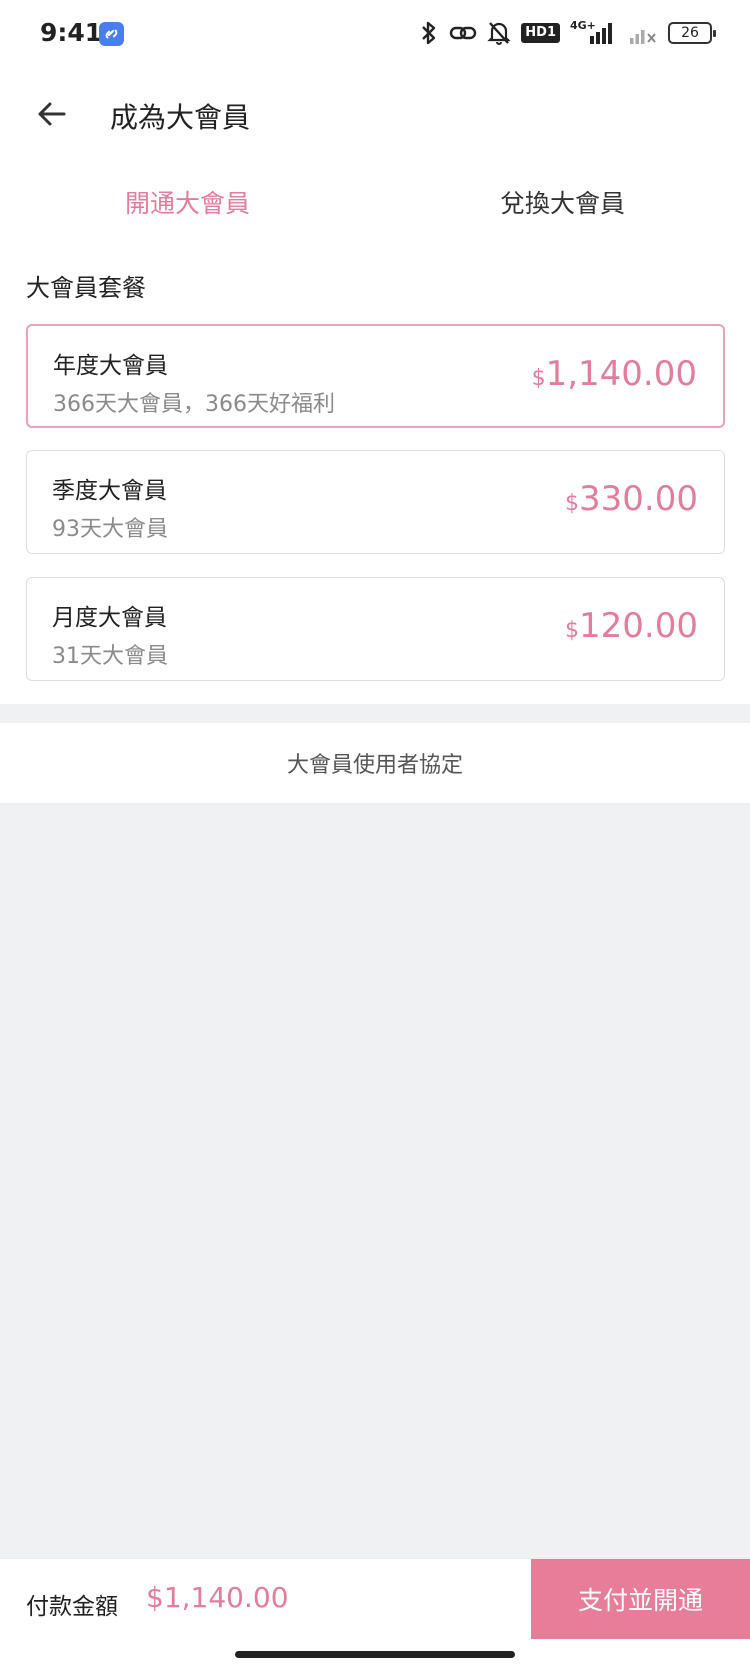 Image resolution: width=750 pixels, height=1668 pixels. What do you see at coordinates (375, 1613) in the screenshot?
I see `bottom-bar: 付款金額 $1,140.00 支付並開通` at bounding box center [375, 1613].